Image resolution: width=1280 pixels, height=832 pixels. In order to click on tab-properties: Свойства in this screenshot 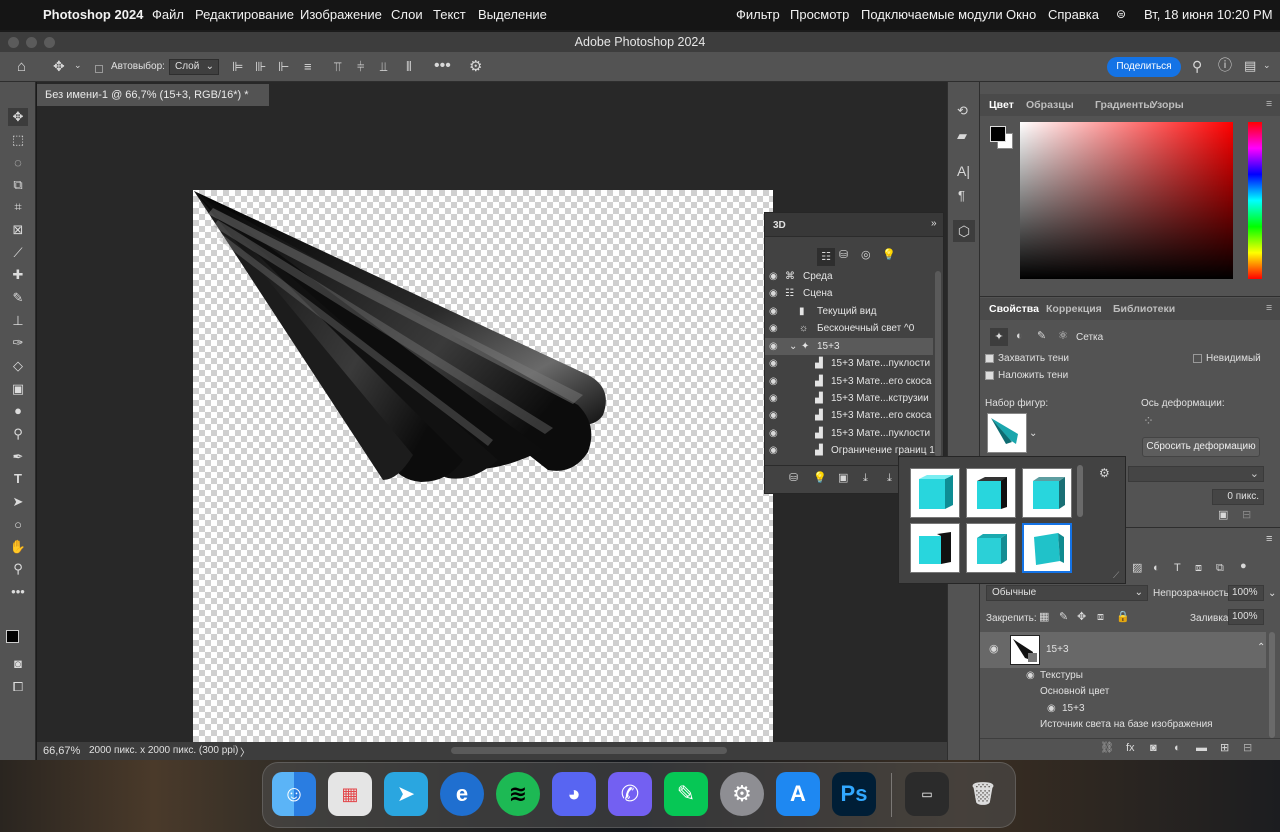, I will do `click(1014, 309)`.